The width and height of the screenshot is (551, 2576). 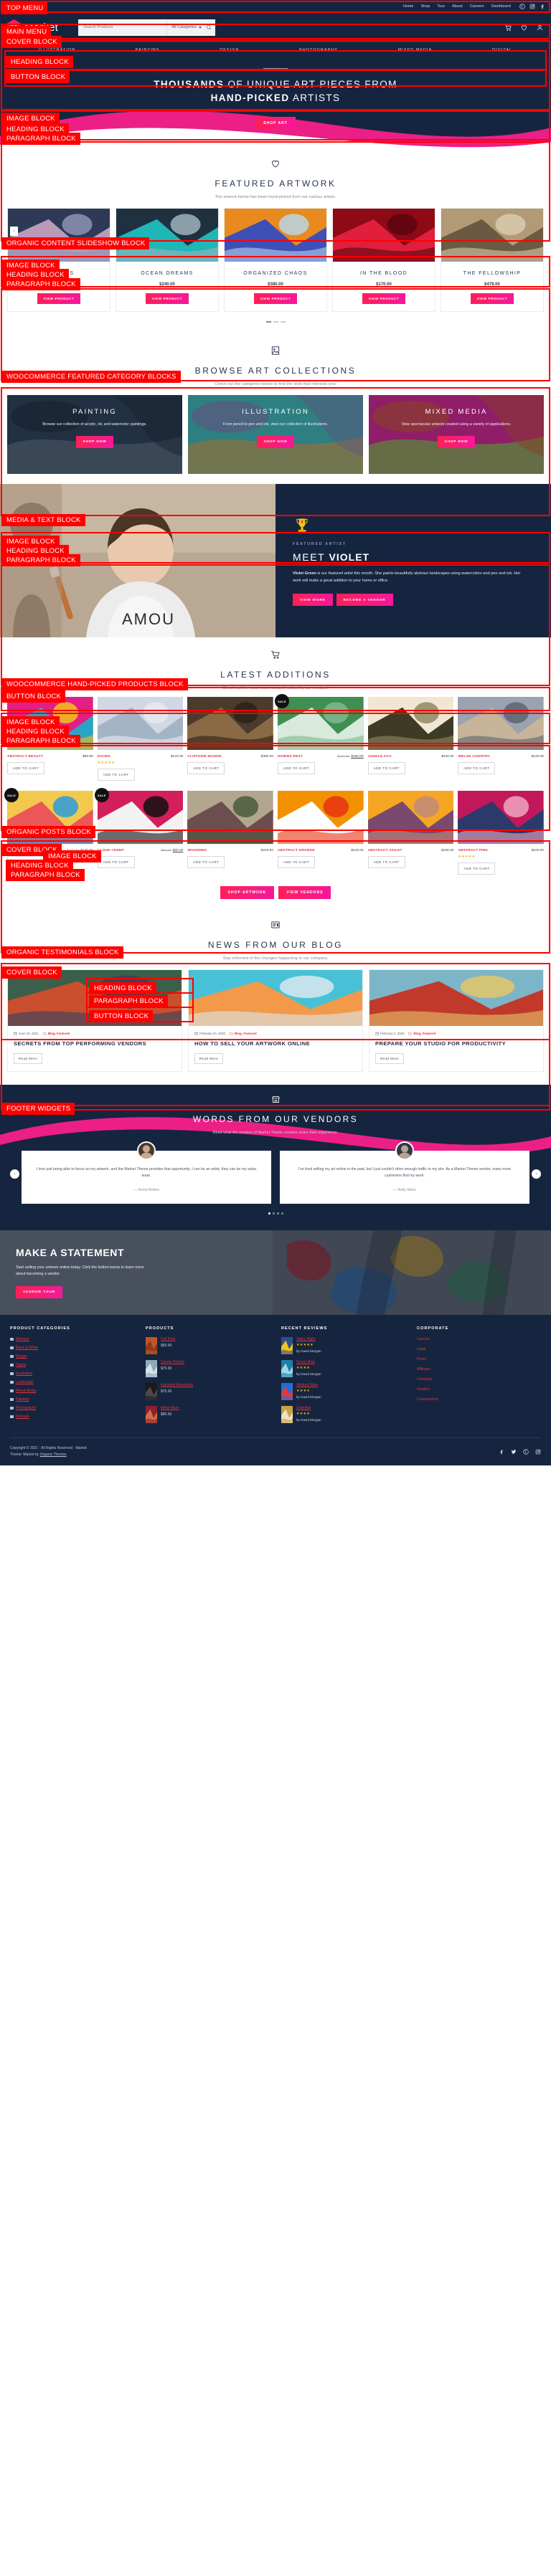 I want to click on footer-review: Underfall ★★★★ by David Morgan, so click(x=343, y=1414).